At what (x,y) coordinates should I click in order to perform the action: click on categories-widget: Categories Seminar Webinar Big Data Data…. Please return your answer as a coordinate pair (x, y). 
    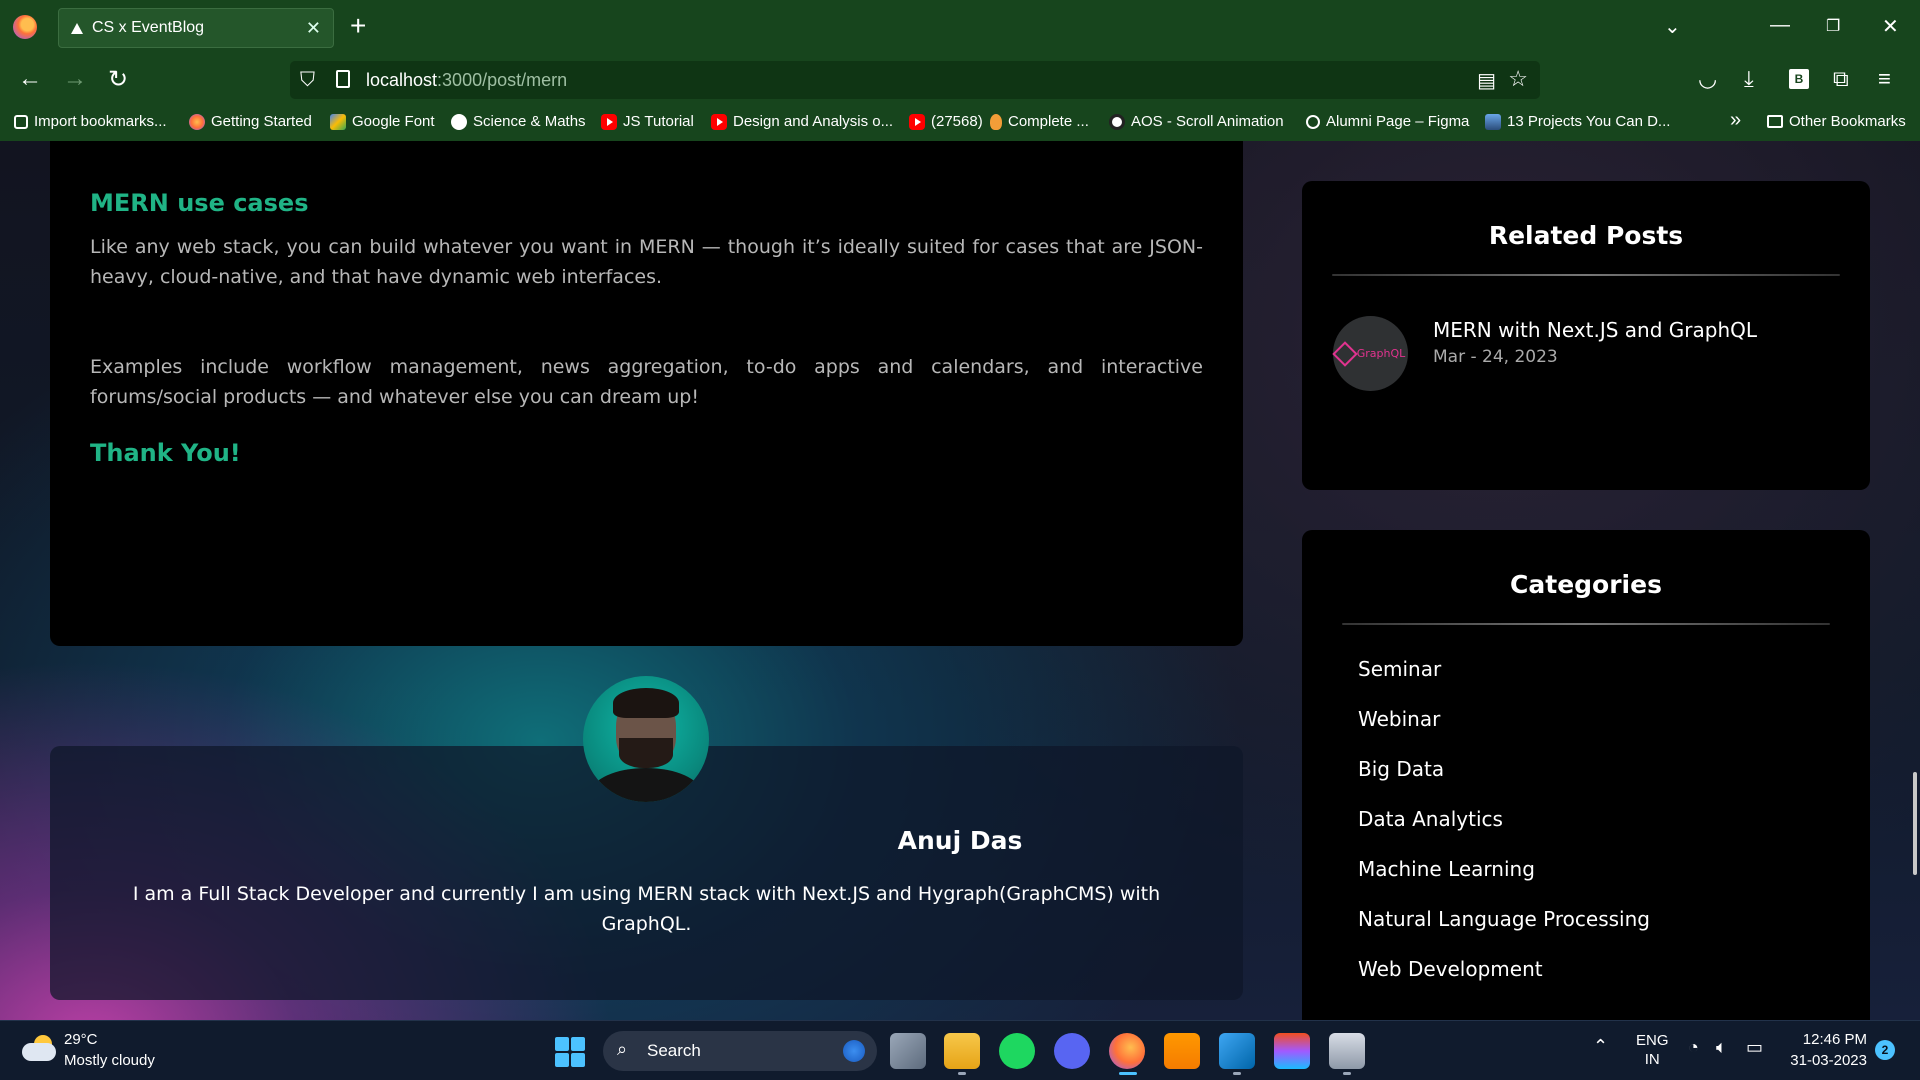
    Looking at the image, I should click on (1586, 775).